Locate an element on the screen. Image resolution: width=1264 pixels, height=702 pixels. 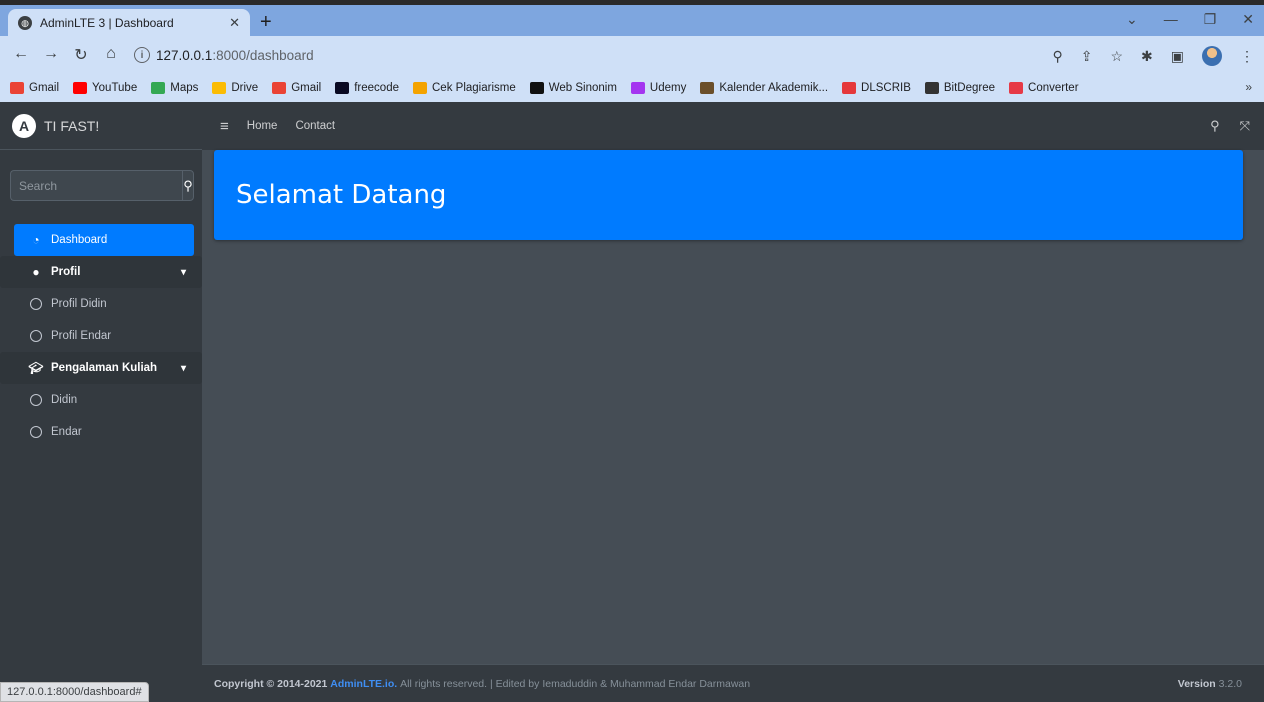
bookmark-label: Converter is located at coordinates (1053, 88).